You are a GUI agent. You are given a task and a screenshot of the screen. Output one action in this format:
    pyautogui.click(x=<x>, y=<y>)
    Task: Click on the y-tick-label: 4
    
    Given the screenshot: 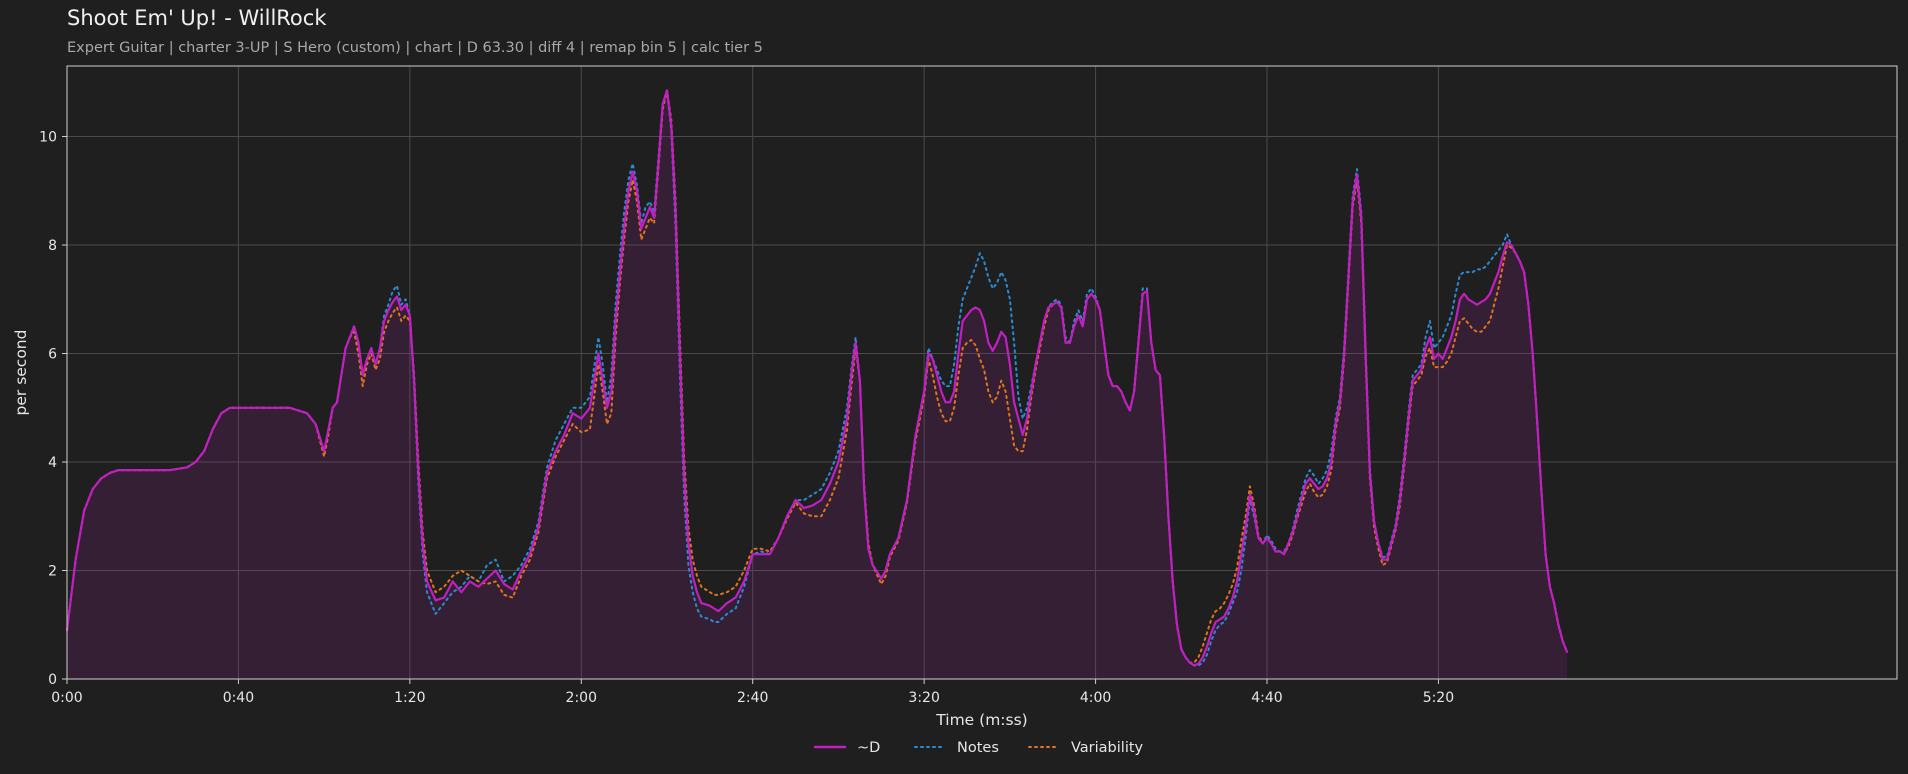 What is the action you would take?
    pyautogui.click(x=52, y=463)
    